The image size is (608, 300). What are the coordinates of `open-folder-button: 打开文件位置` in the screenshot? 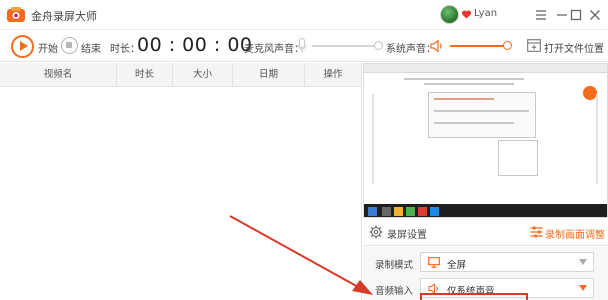 It's located at (574, 47).